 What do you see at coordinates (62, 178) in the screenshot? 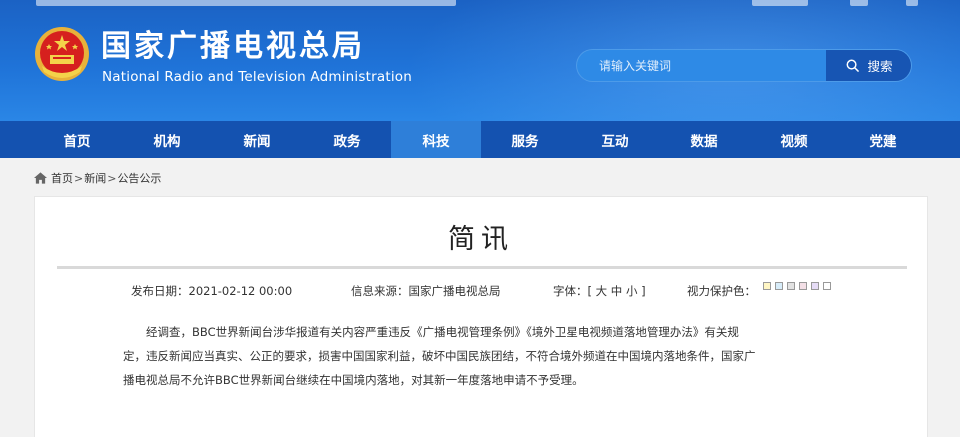
I see `breadcrumb-home: 首页` at bounding box center [62, 178].